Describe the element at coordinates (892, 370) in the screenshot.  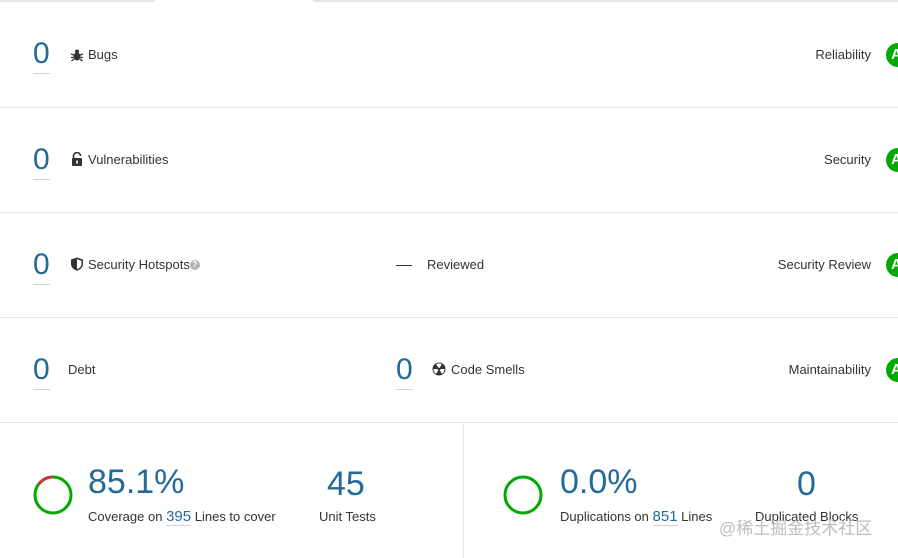
I see `maintainability-rating: A` at that location.